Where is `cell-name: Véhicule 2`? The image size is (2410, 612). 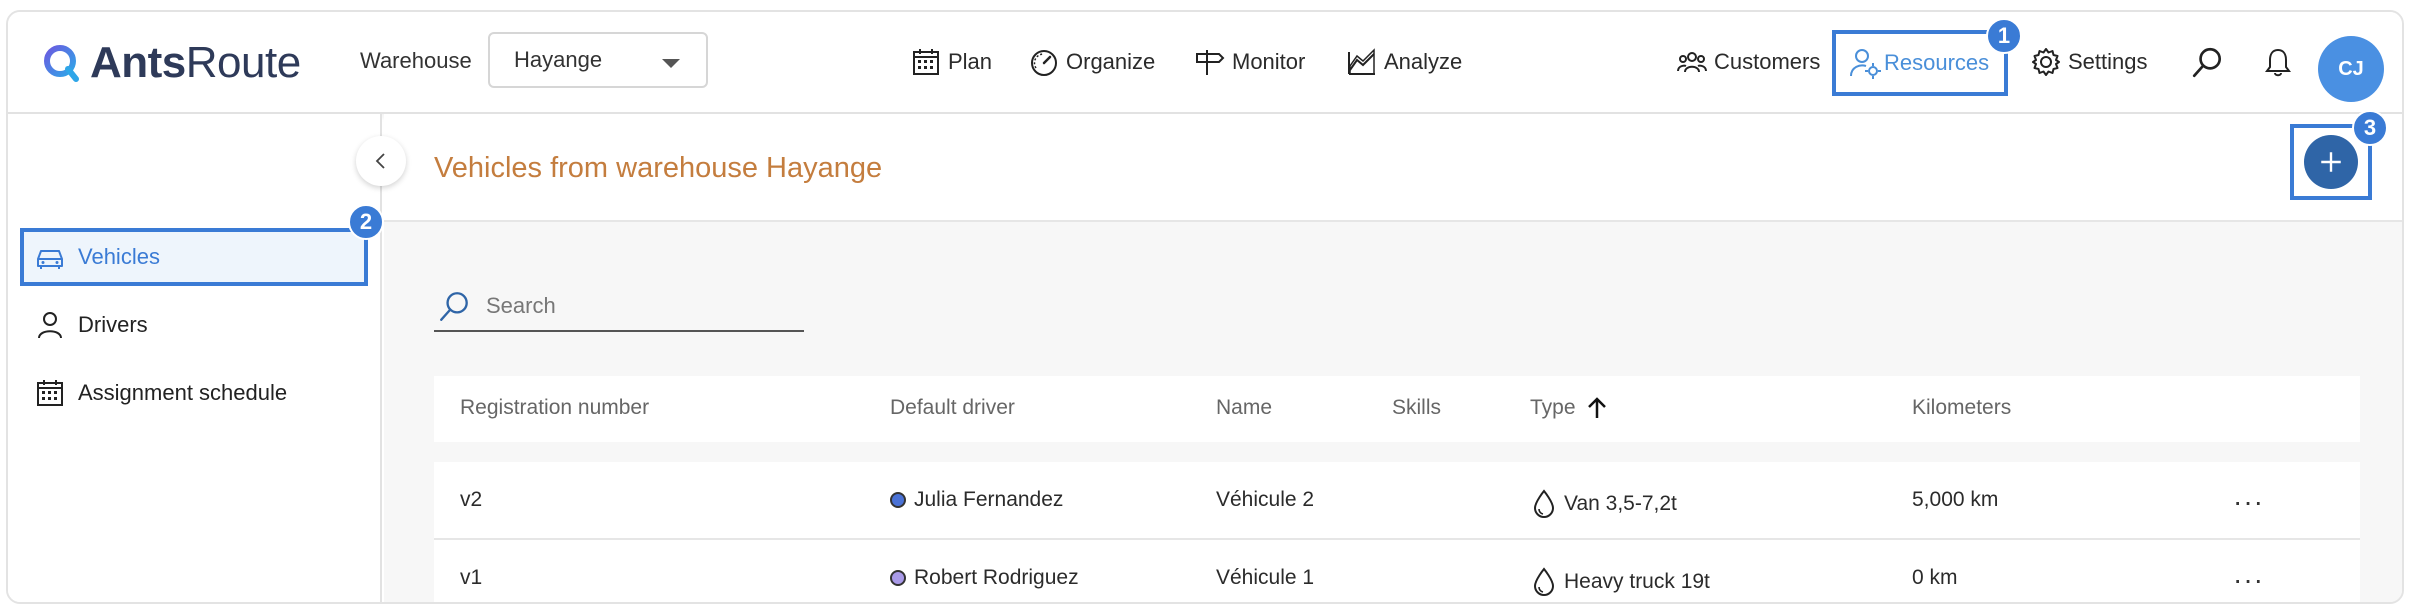 cell-name: Véhicule 2 is located at coordinates (1265, 499).